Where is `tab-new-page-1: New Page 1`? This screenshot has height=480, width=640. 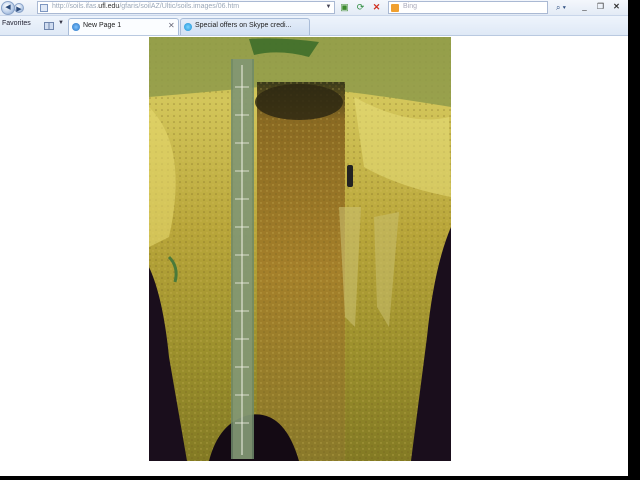
tab-new-page-1: New Page 1 is located at coordinates (123, 26).